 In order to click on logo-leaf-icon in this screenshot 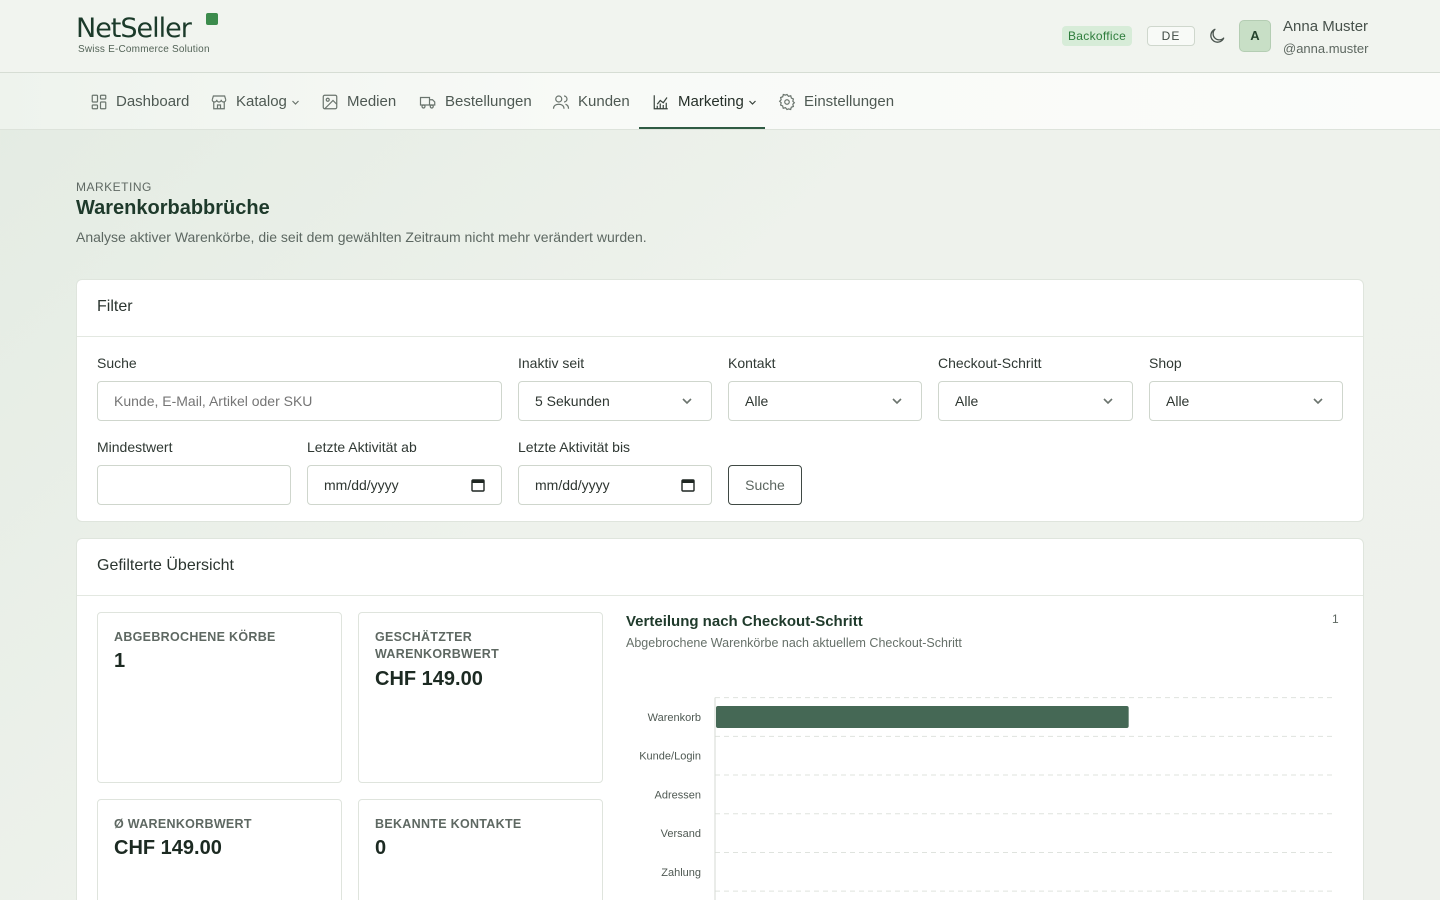, I will do `click(212, 19)`.